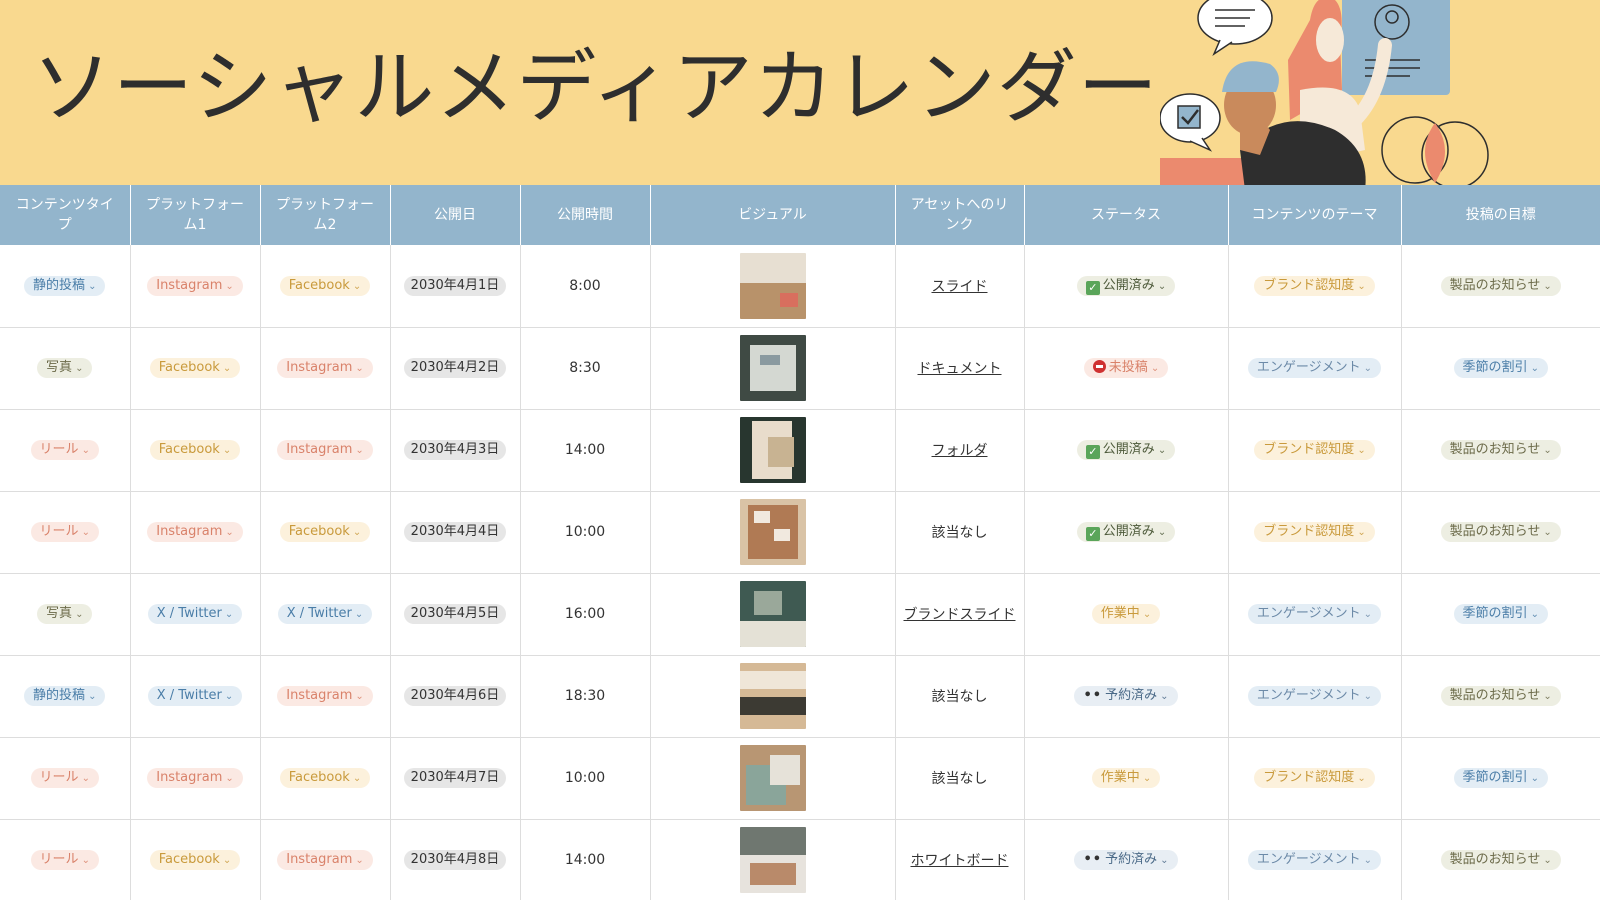 Image resolution: width=1600 pixels, height=900 pixels. I want to click on publish-date-cell: 2030年4月5日, so click(455, 614).